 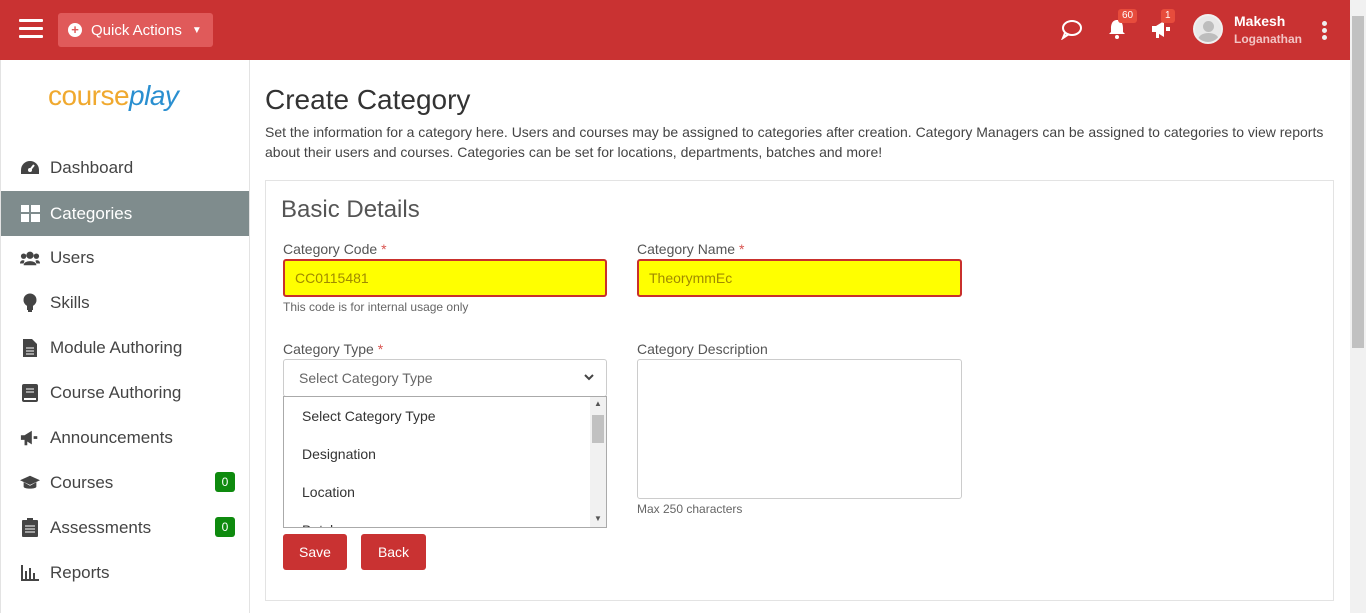 I want to click on category-code-label: Category Code *, so click(x=335, y=249).